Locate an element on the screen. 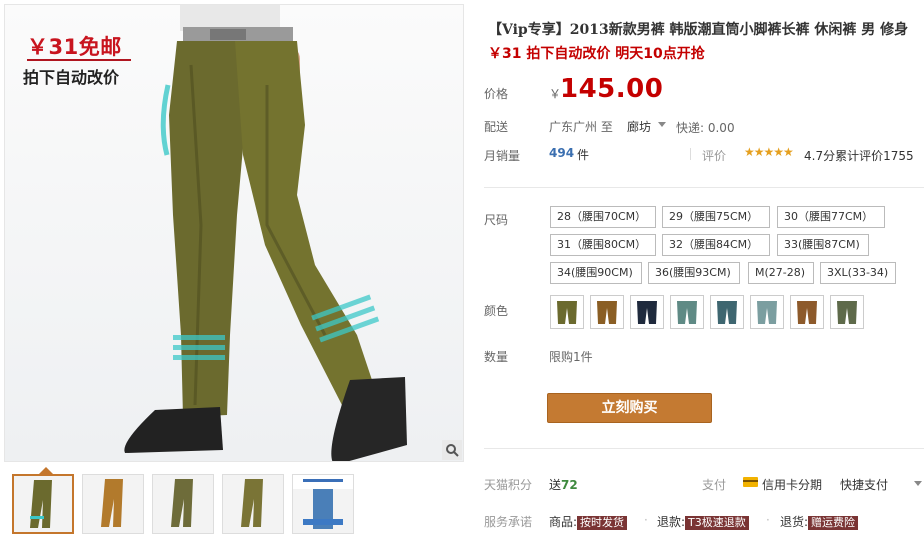 The height and width of the screenshot is (536, 924). promo-price: ￥31免邮 is located at coordinates (74, 47).